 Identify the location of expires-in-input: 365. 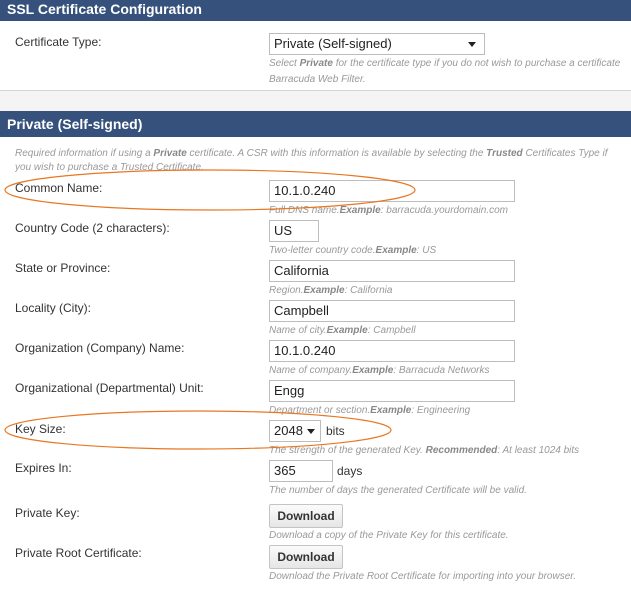
(301, 471).